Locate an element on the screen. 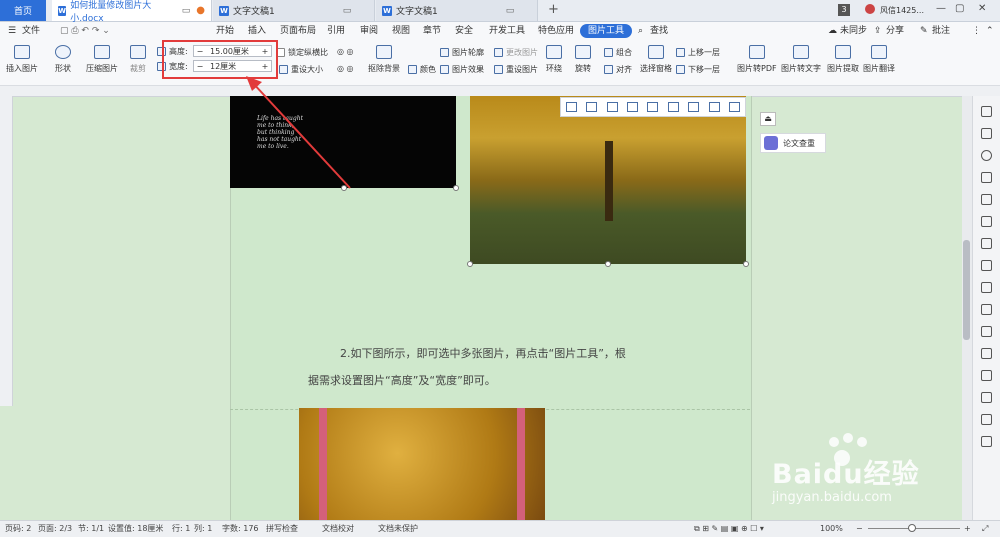 The image size is (1000, 537). tree-image is located at coordinates (608, 180).